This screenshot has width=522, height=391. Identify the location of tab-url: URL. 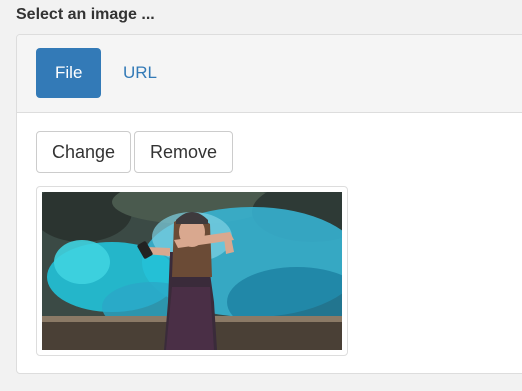
(140, 73).